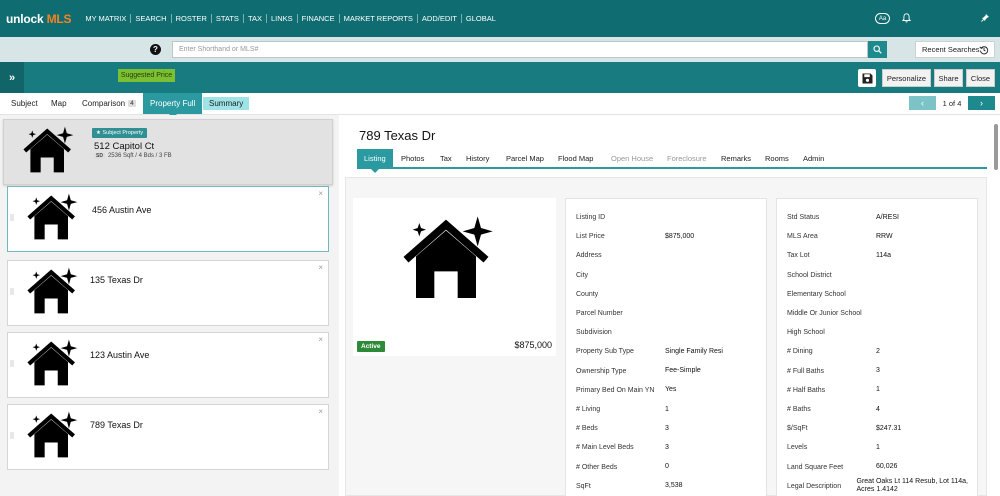 Image resolution: width=1000 pixels, height=496 pixels. Describe the element at coordinates (132, 103) in the screenshot. I see `comparison-count-badge: 4` at that location.